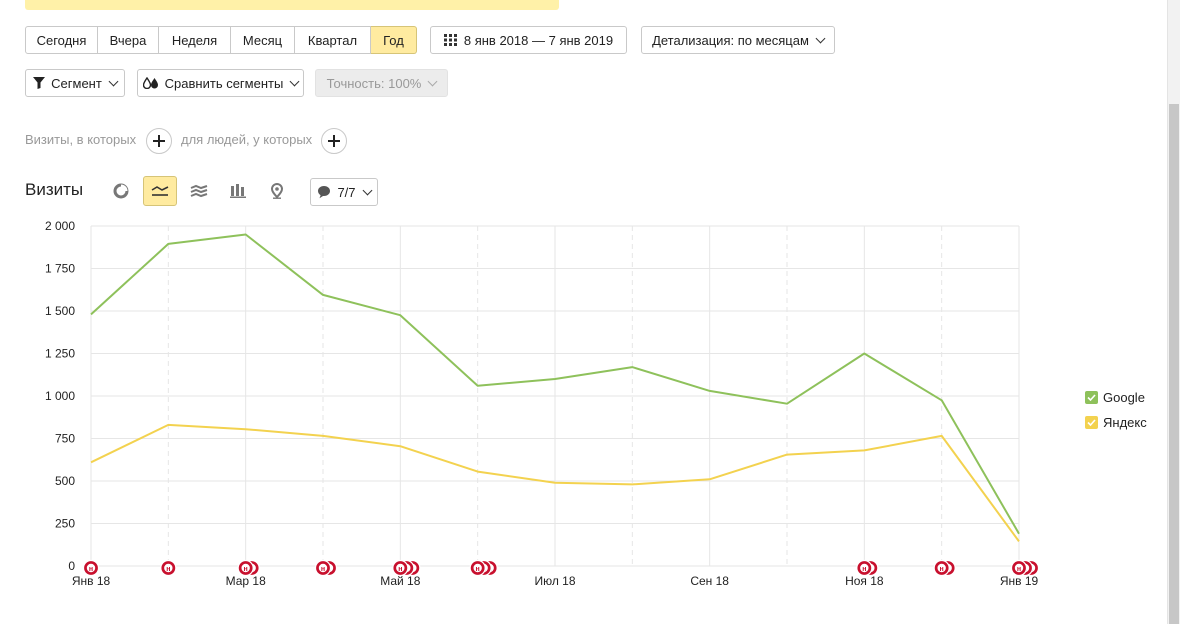 This screenshot has width=1180, height=624. What do you see at coordinates (1174, 364) in the screenshot?
I see `scrollbar-thumb` at bounding box center [1174, 364].